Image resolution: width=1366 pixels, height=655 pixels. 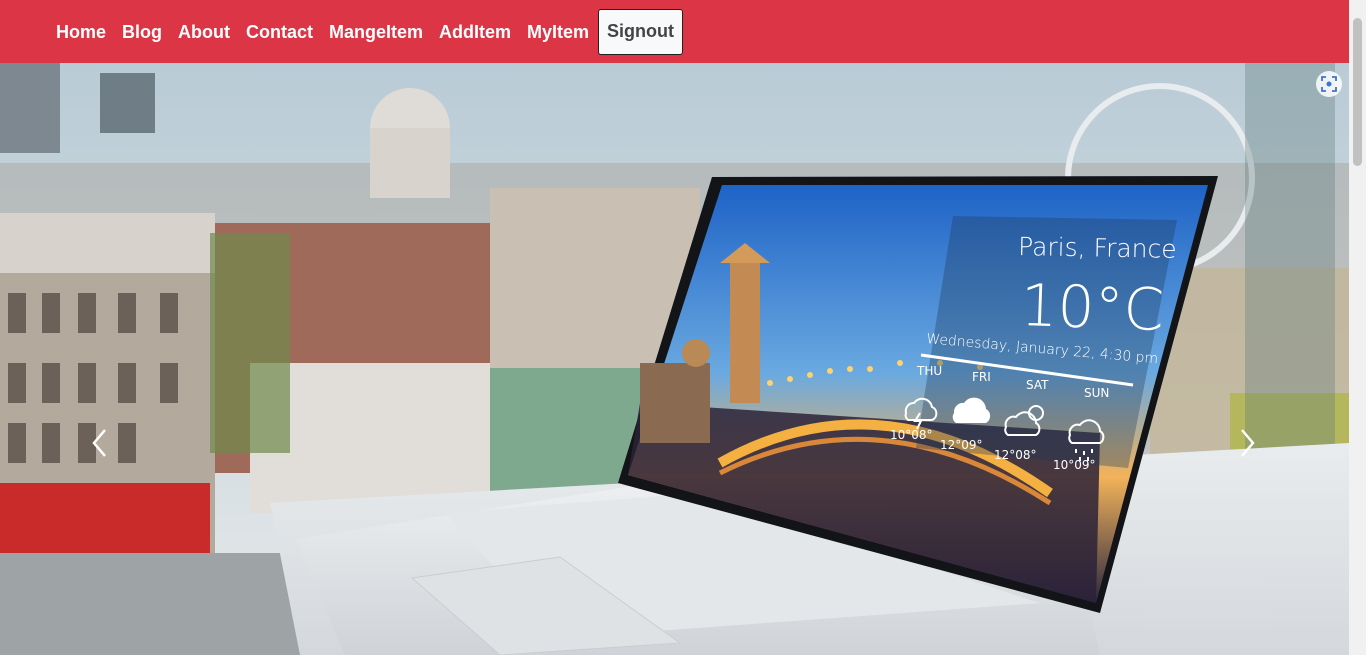 What do you see at coordinates (142, 32) in the screenshot?
I see `nav-blog: Blog` at bounding box center [142, 32].